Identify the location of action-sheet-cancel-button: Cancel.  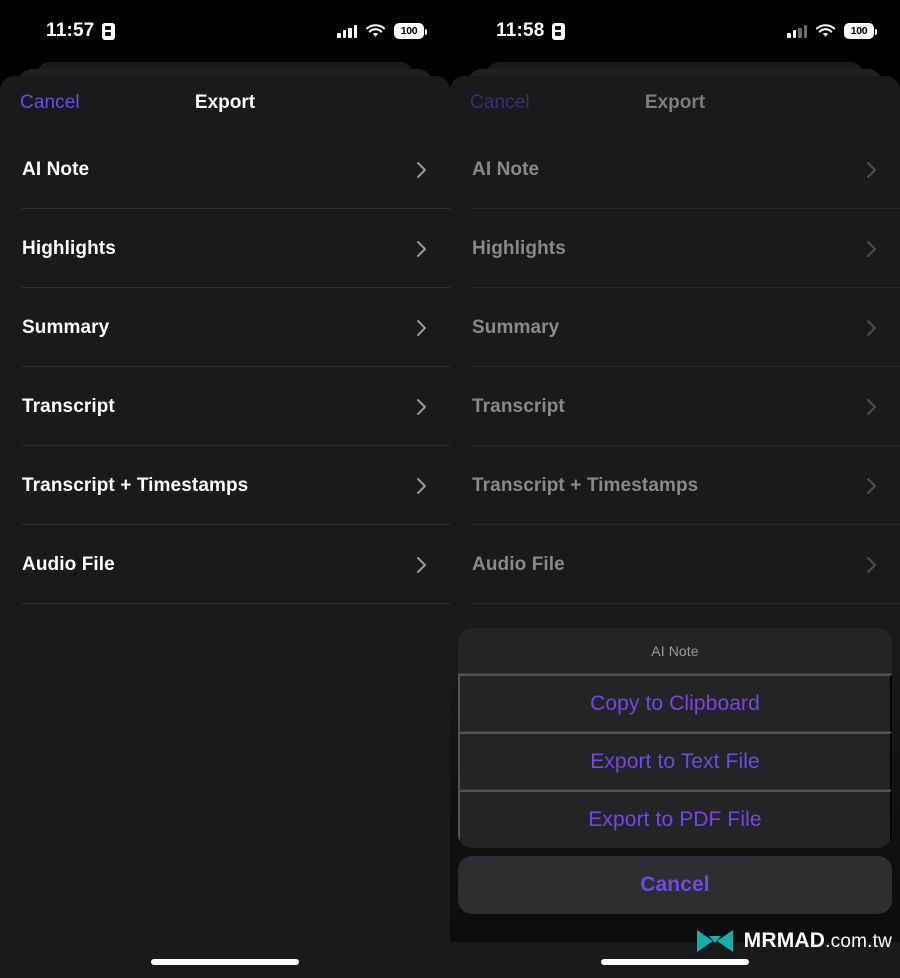
(675, 885).